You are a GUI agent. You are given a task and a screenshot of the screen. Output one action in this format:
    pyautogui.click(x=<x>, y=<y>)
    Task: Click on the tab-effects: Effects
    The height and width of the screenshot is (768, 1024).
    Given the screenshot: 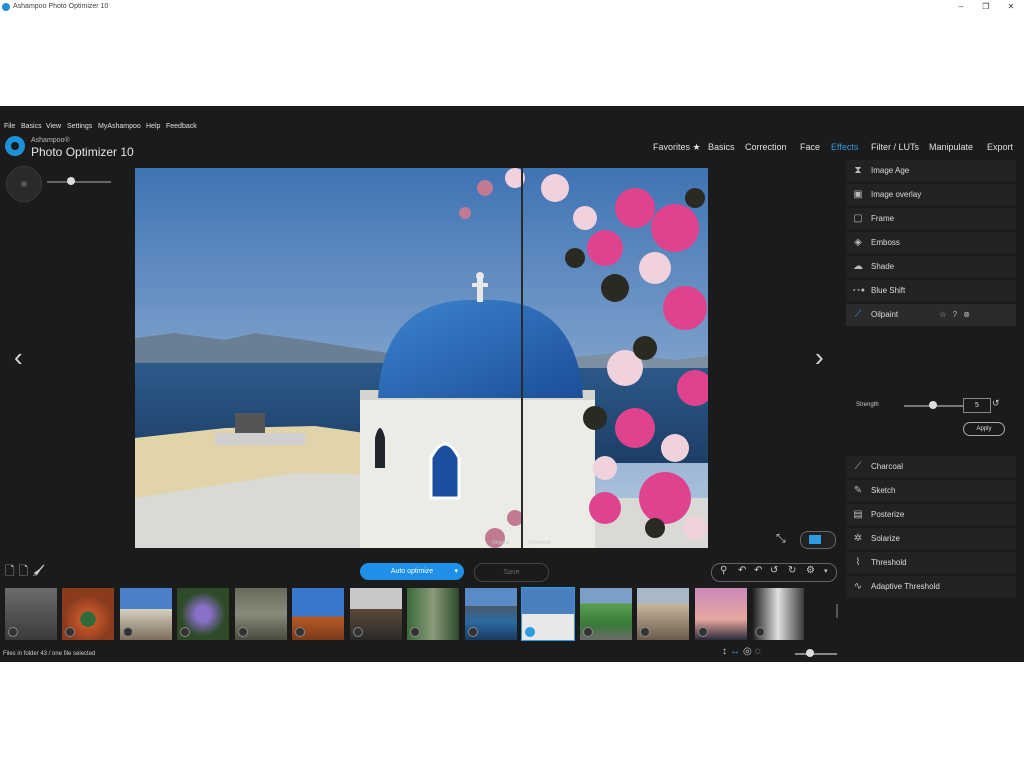 What is the action you would take?
    pyautogui.click(x=844, y=147)
    